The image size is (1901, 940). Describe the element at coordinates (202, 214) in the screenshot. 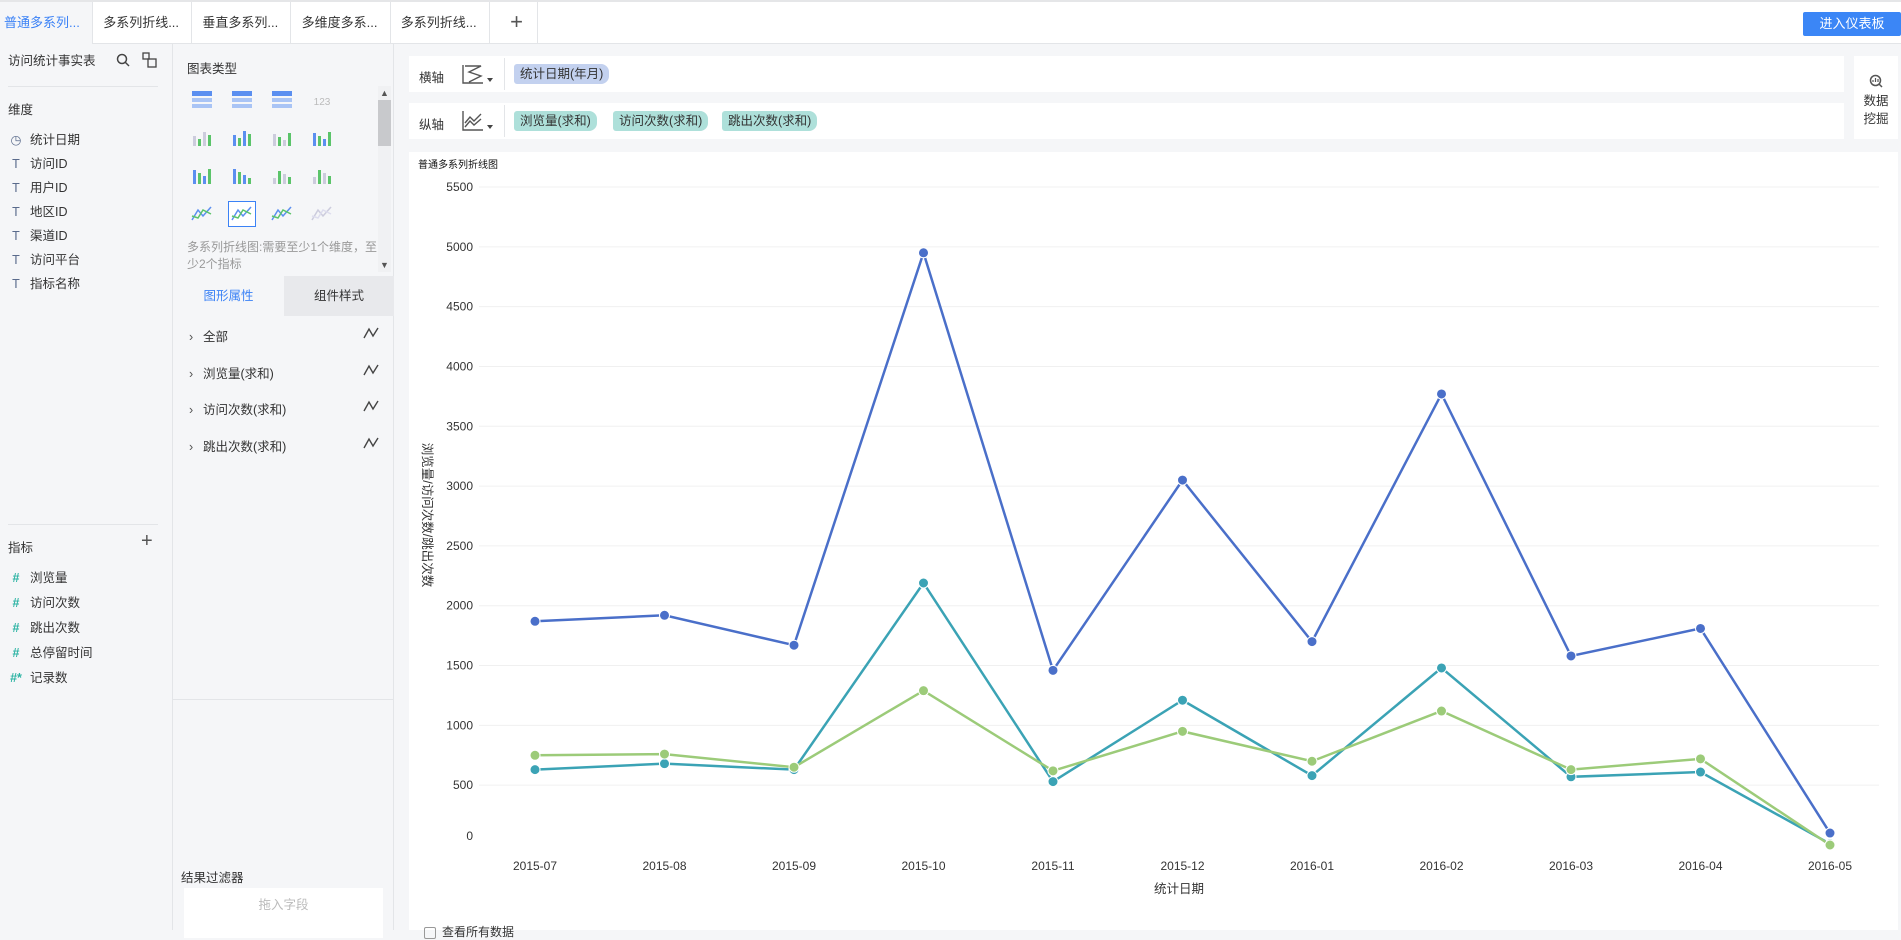

I see `area-line-icon` at that location.